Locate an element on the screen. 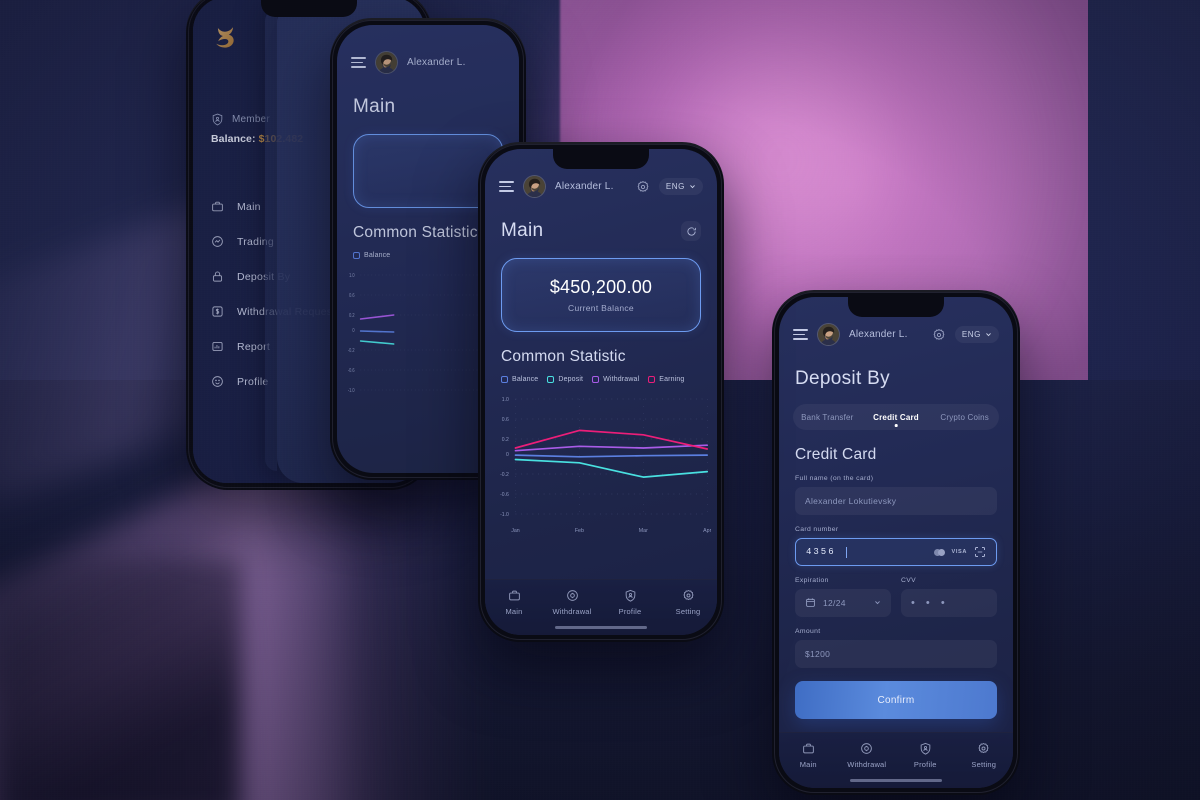  balance-amount: $450,200.00 is located at coordinates (601, 287).